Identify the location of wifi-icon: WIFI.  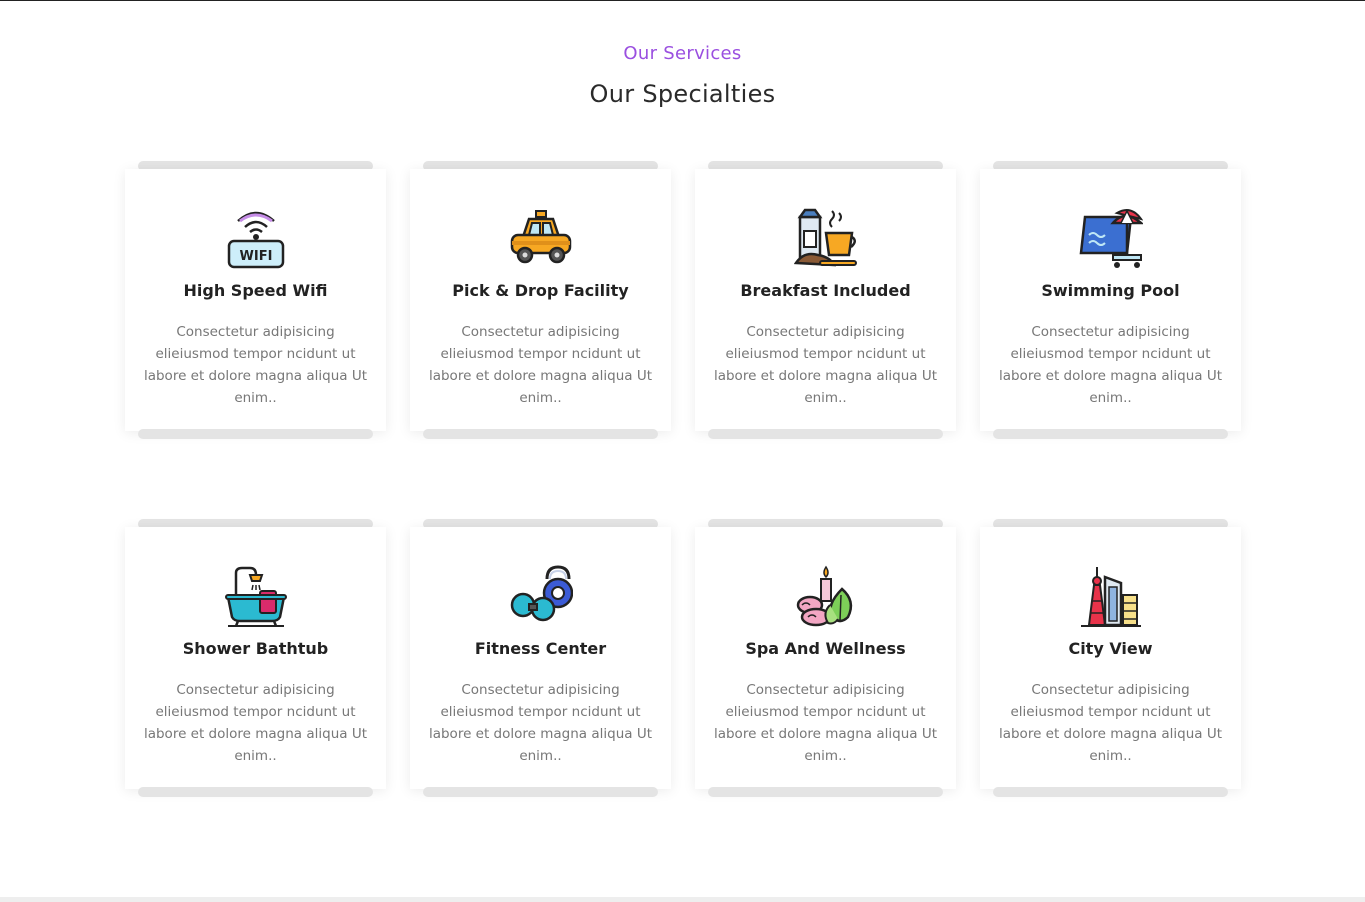
(255, 239).